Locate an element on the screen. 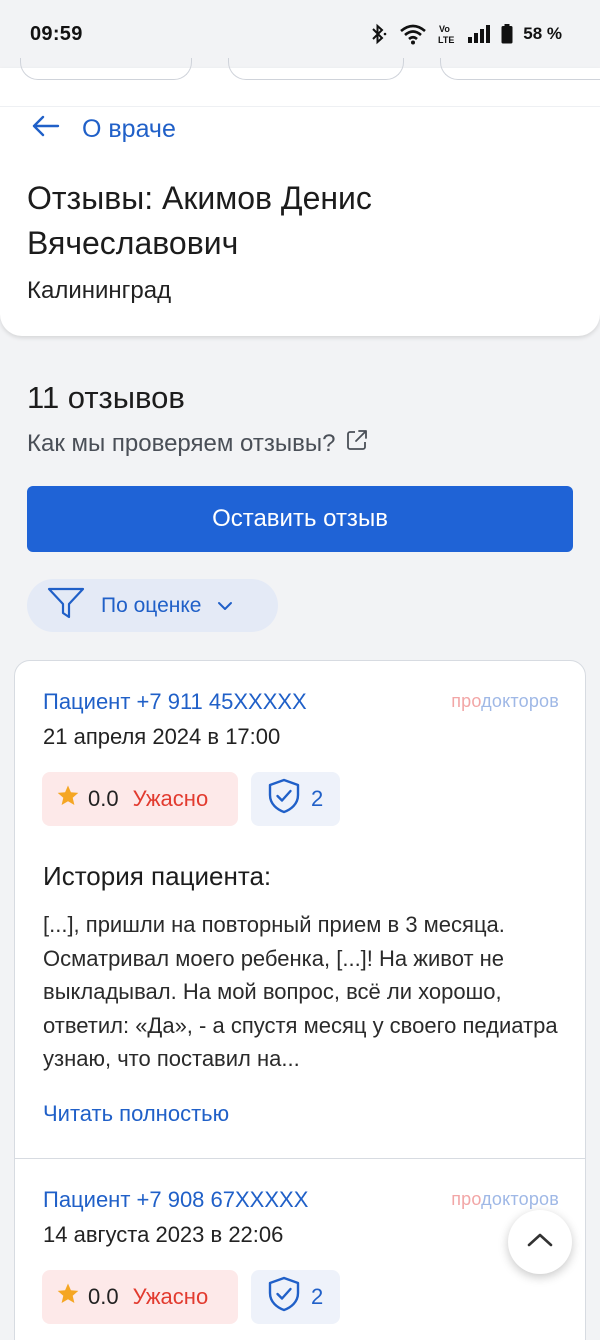 The height and width of the screenshot is (1340, 600). read-more-link: Читать полностью is located at coordinates (136, 1114).